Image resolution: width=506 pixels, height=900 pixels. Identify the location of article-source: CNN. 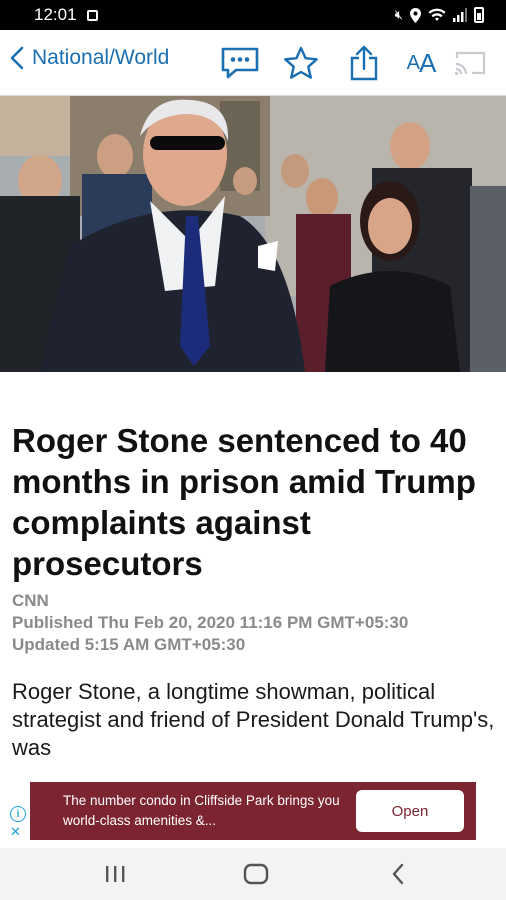
(30, 600).